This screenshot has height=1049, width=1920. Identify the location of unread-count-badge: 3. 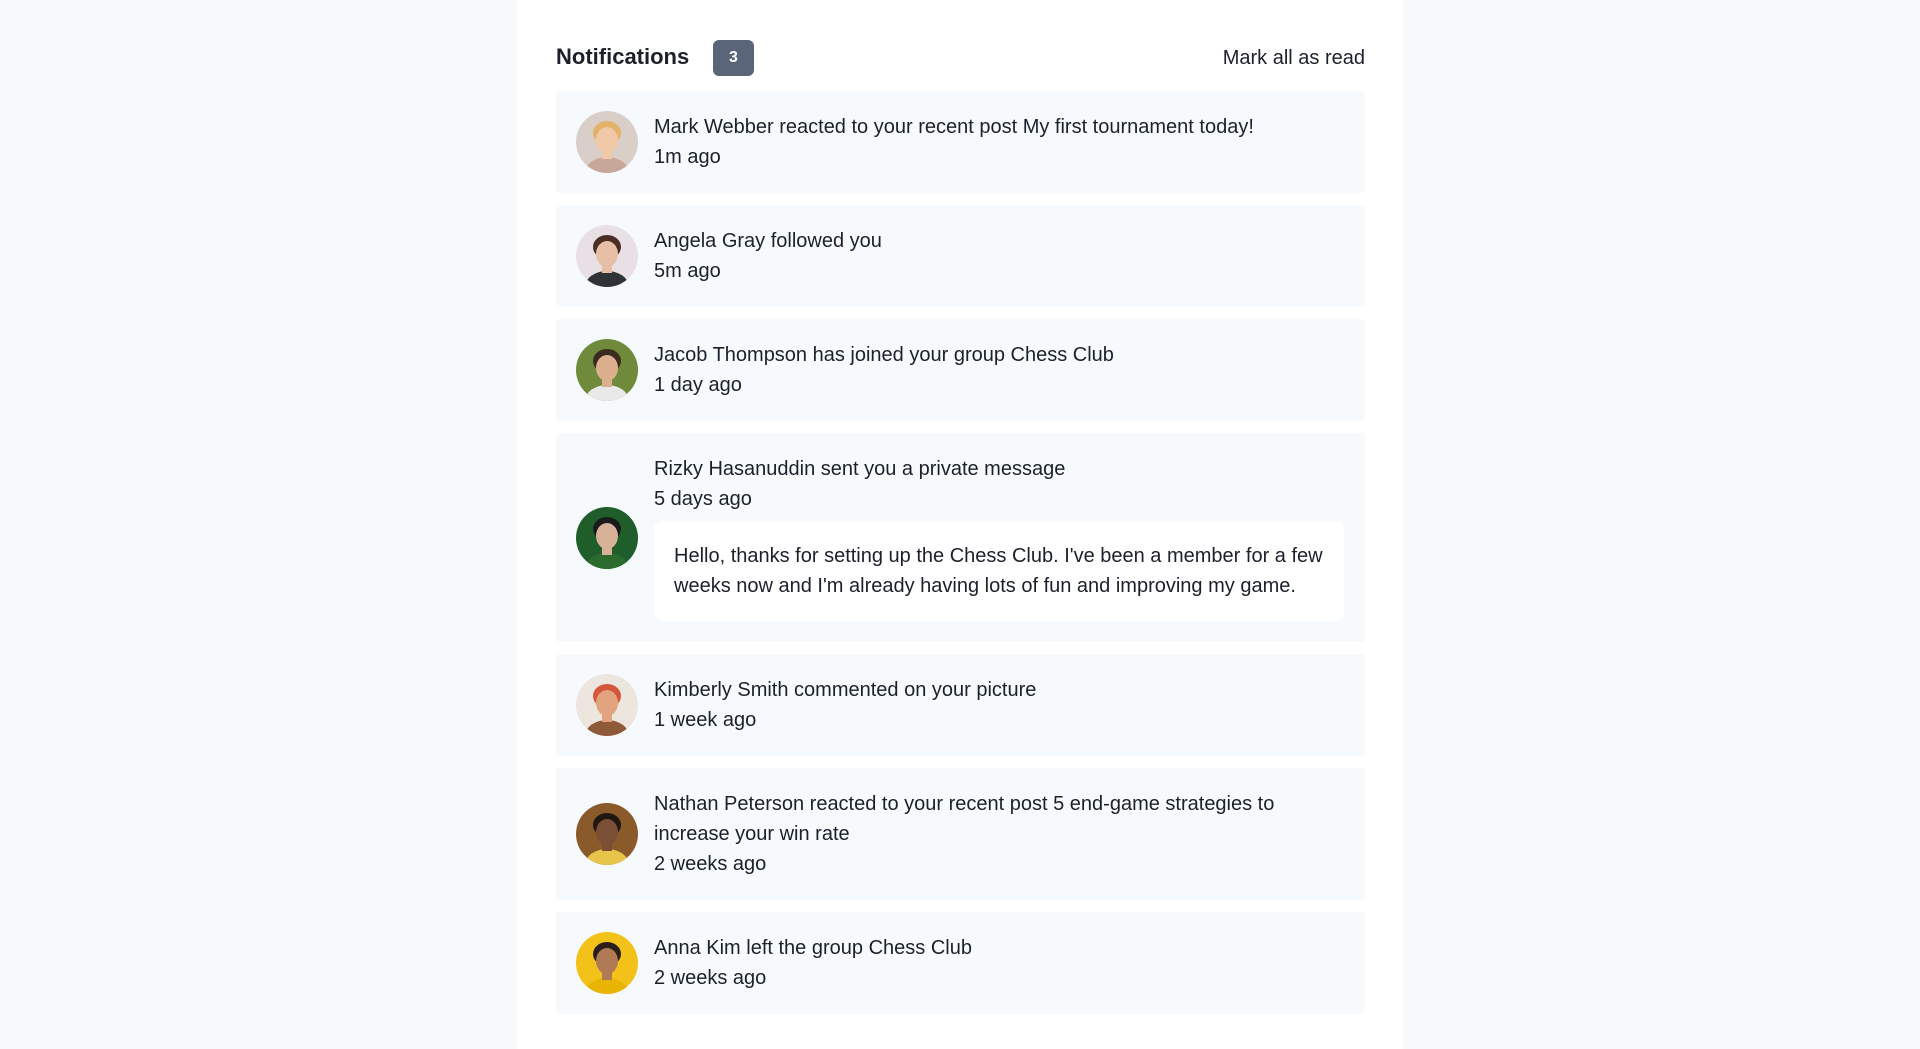
(733, 58).